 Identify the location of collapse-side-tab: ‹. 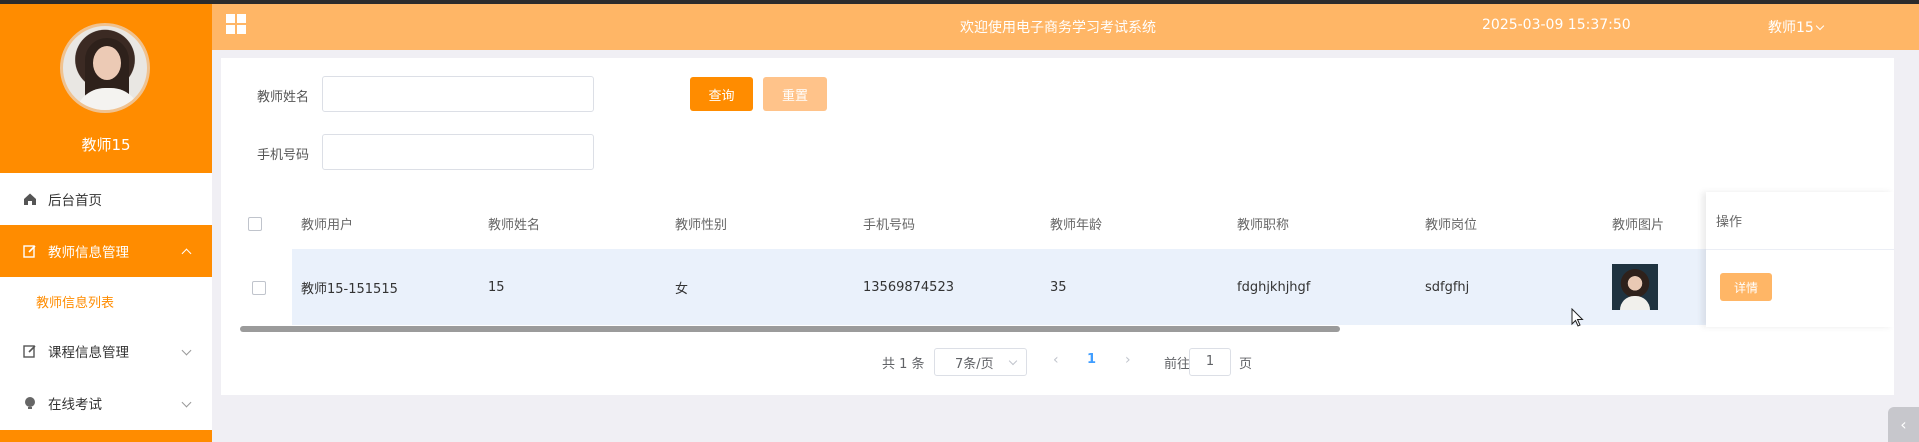
(1903, 424).